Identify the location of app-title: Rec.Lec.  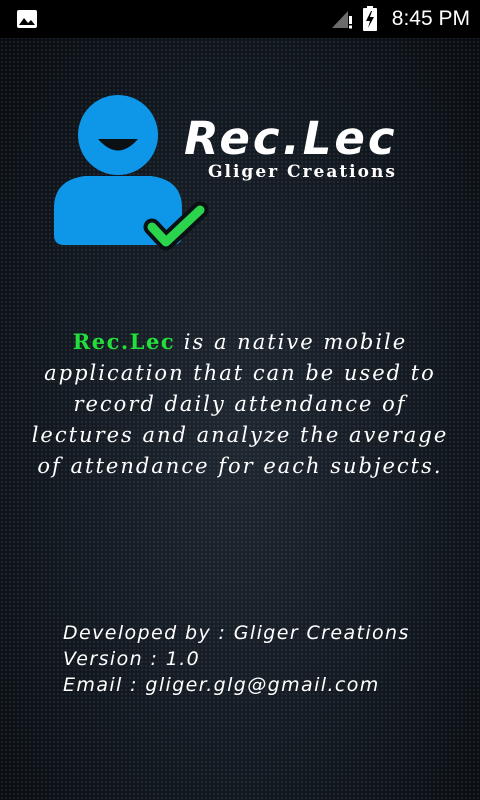
(291, 138).